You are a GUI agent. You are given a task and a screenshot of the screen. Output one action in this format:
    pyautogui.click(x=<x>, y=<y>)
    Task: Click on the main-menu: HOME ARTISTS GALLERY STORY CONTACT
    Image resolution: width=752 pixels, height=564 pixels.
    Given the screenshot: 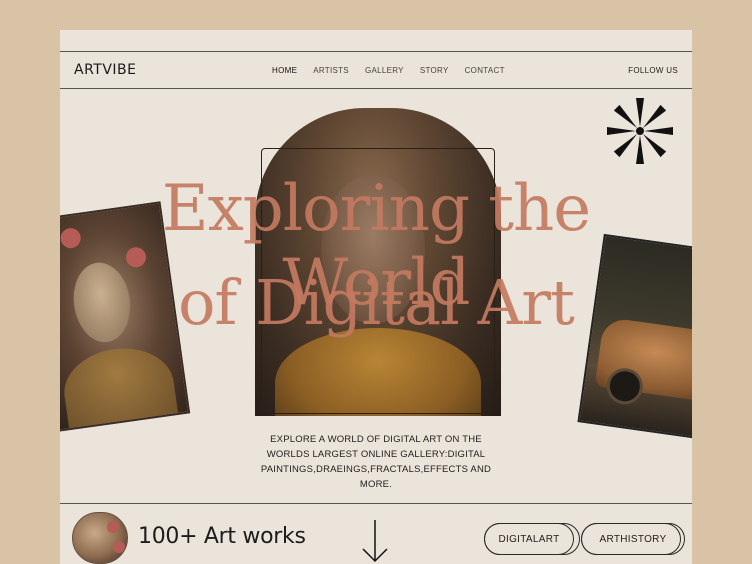 What is the action you would take?
    pyautogui.click(x=396, y=70)
    